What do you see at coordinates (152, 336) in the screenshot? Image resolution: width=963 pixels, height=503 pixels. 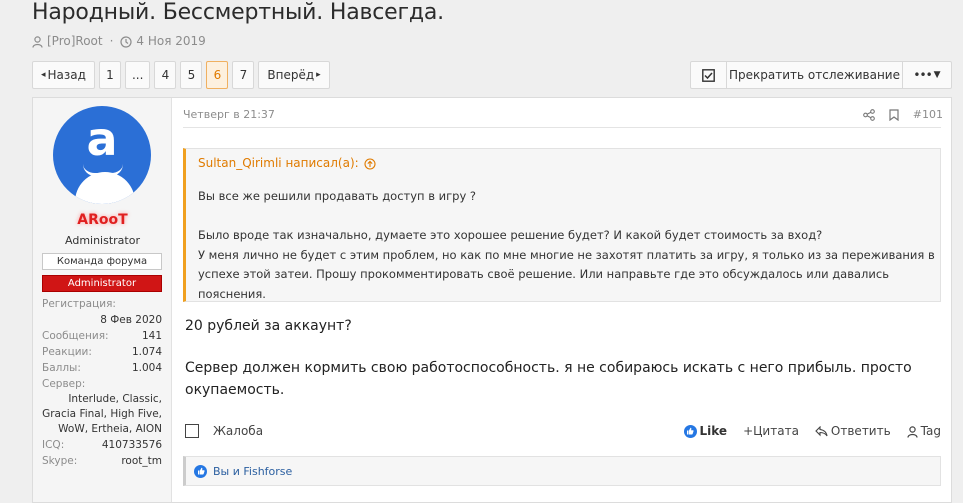 I see `messages-value: 141` at bounding box center [152, 336].